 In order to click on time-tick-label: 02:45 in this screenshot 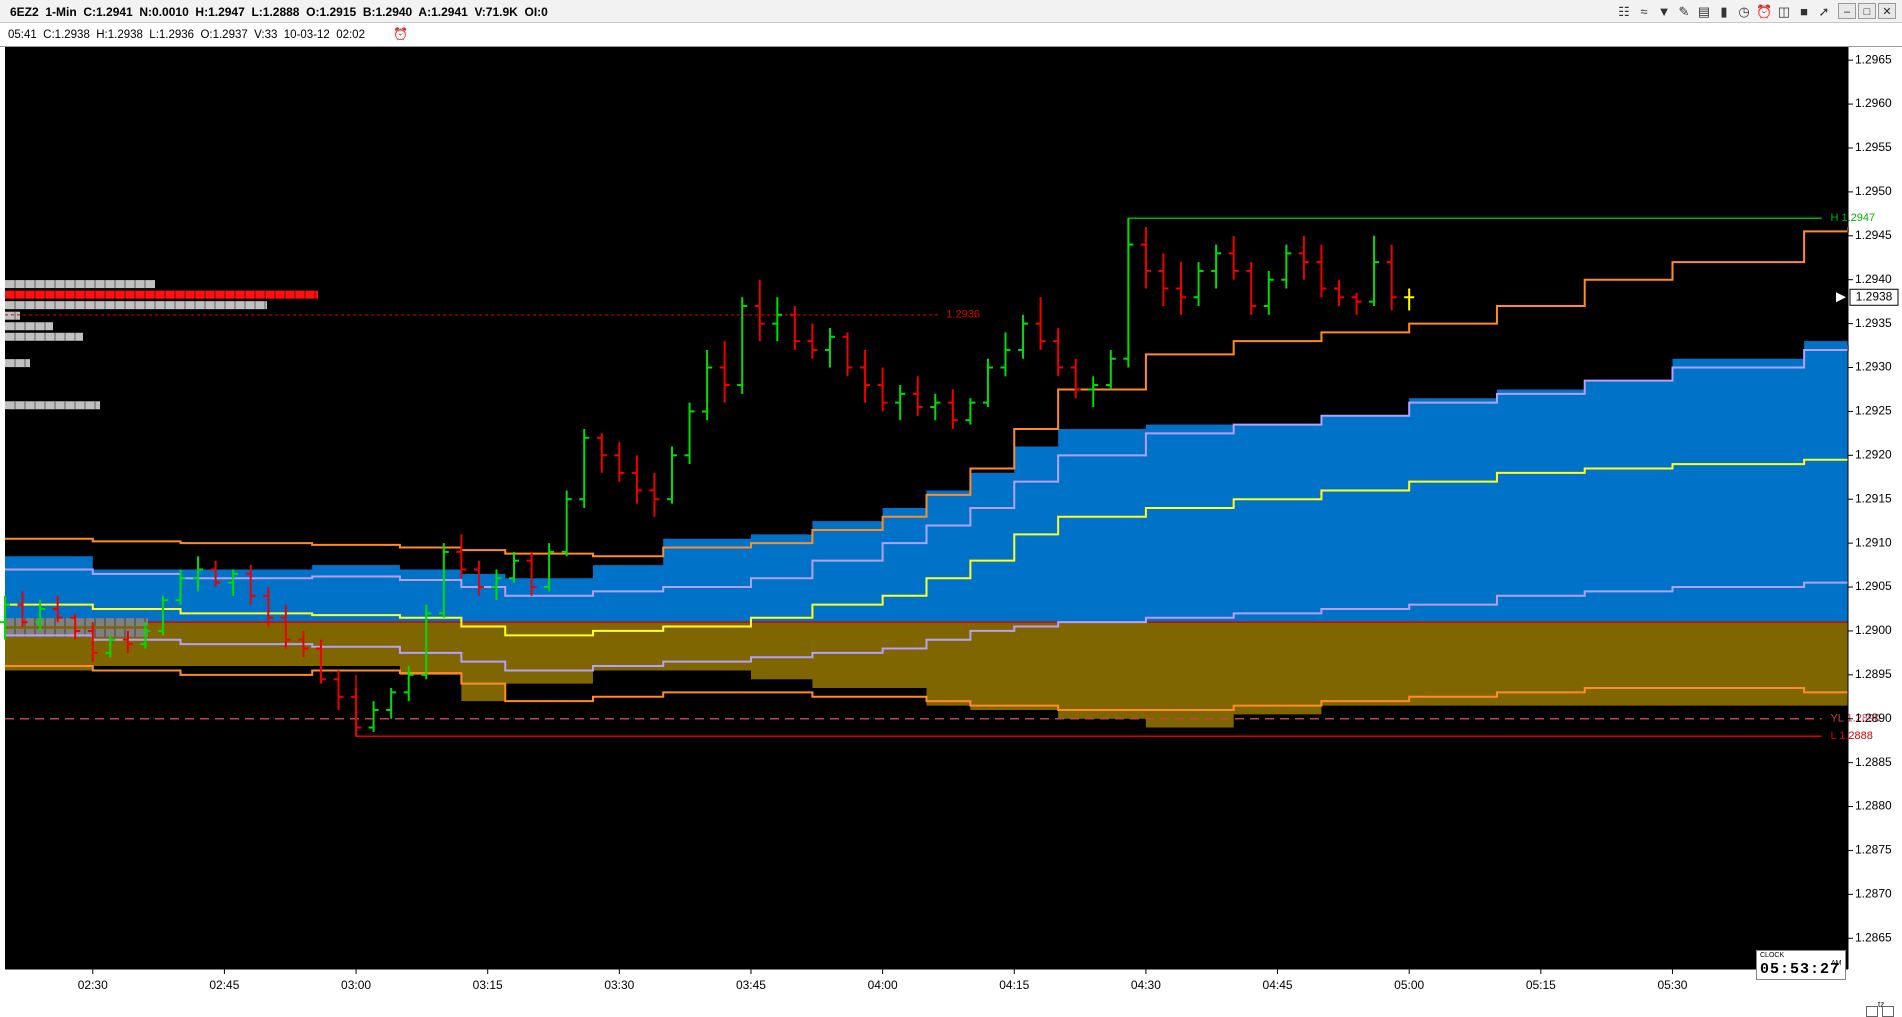, I will do `click(224, 985)`.